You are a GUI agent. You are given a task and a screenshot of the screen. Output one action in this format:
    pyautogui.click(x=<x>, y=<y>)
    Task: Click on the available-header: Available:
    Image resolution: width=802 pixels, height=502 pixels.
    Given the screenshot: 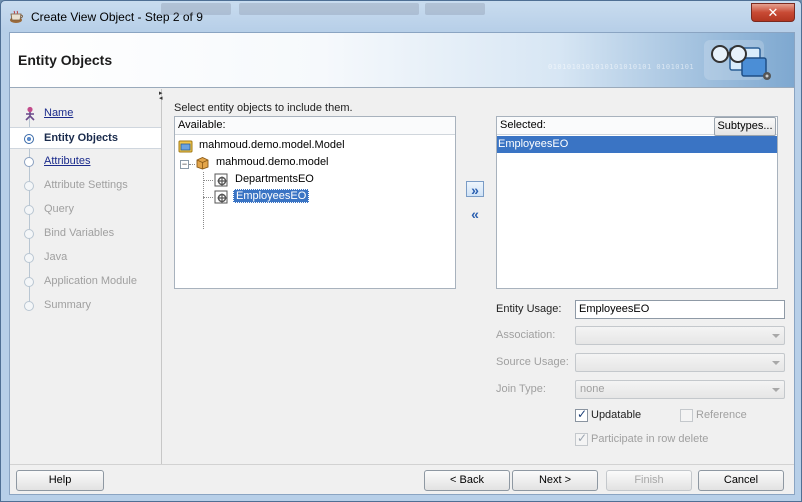 What is the action you would take?
    pyautogui.click(x=315, y=126)
    